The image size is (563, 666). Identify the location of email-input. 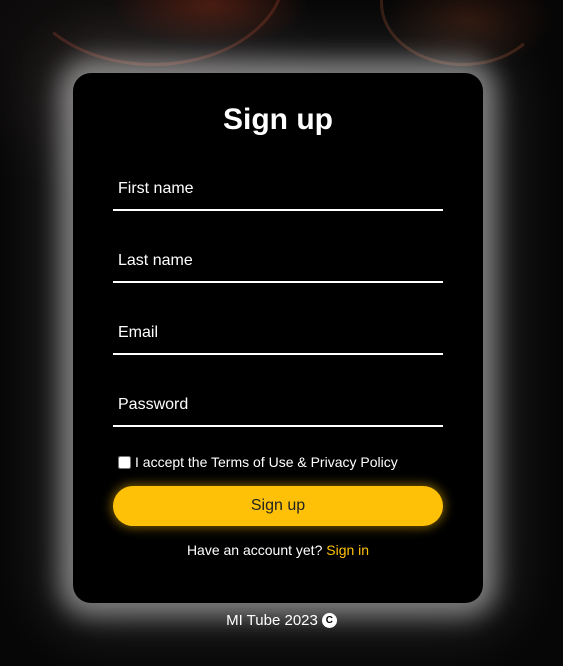
(278, 333).